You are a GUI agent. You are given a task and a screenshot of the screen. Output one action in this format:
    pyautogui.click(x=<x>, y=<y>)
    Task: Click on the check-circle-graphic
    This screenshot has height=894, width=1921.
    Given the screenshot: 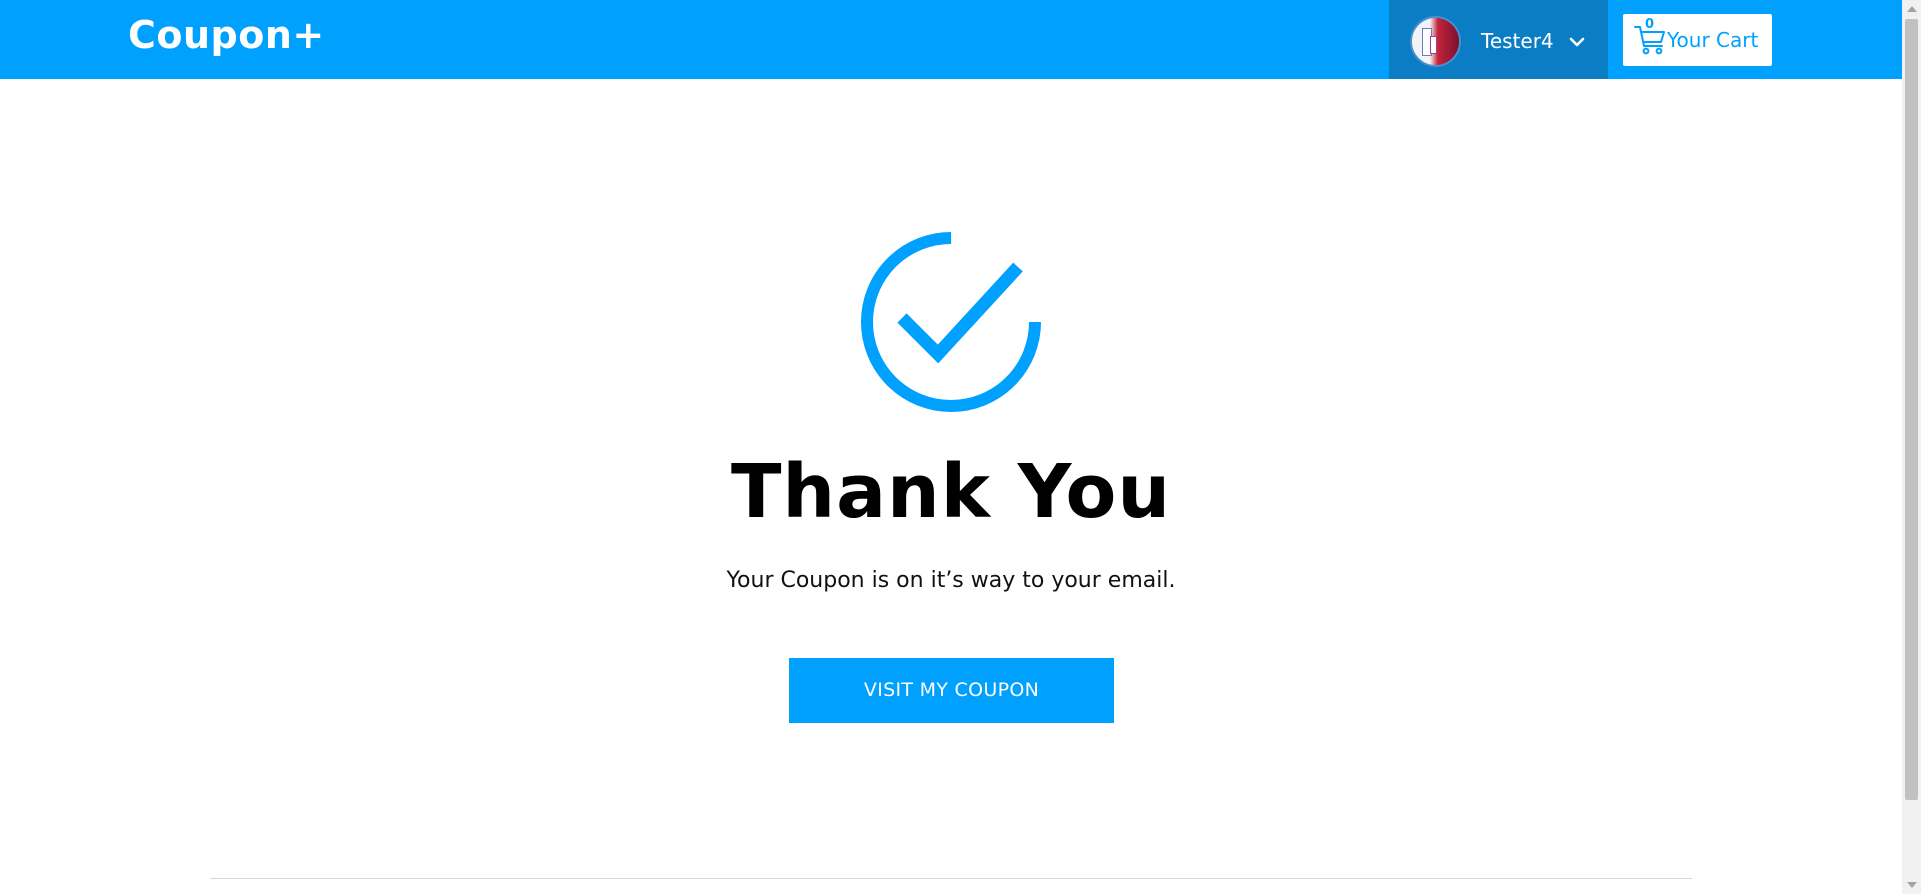 What is the action you would take?
    pyautogui.click(x=951, y=322)
    